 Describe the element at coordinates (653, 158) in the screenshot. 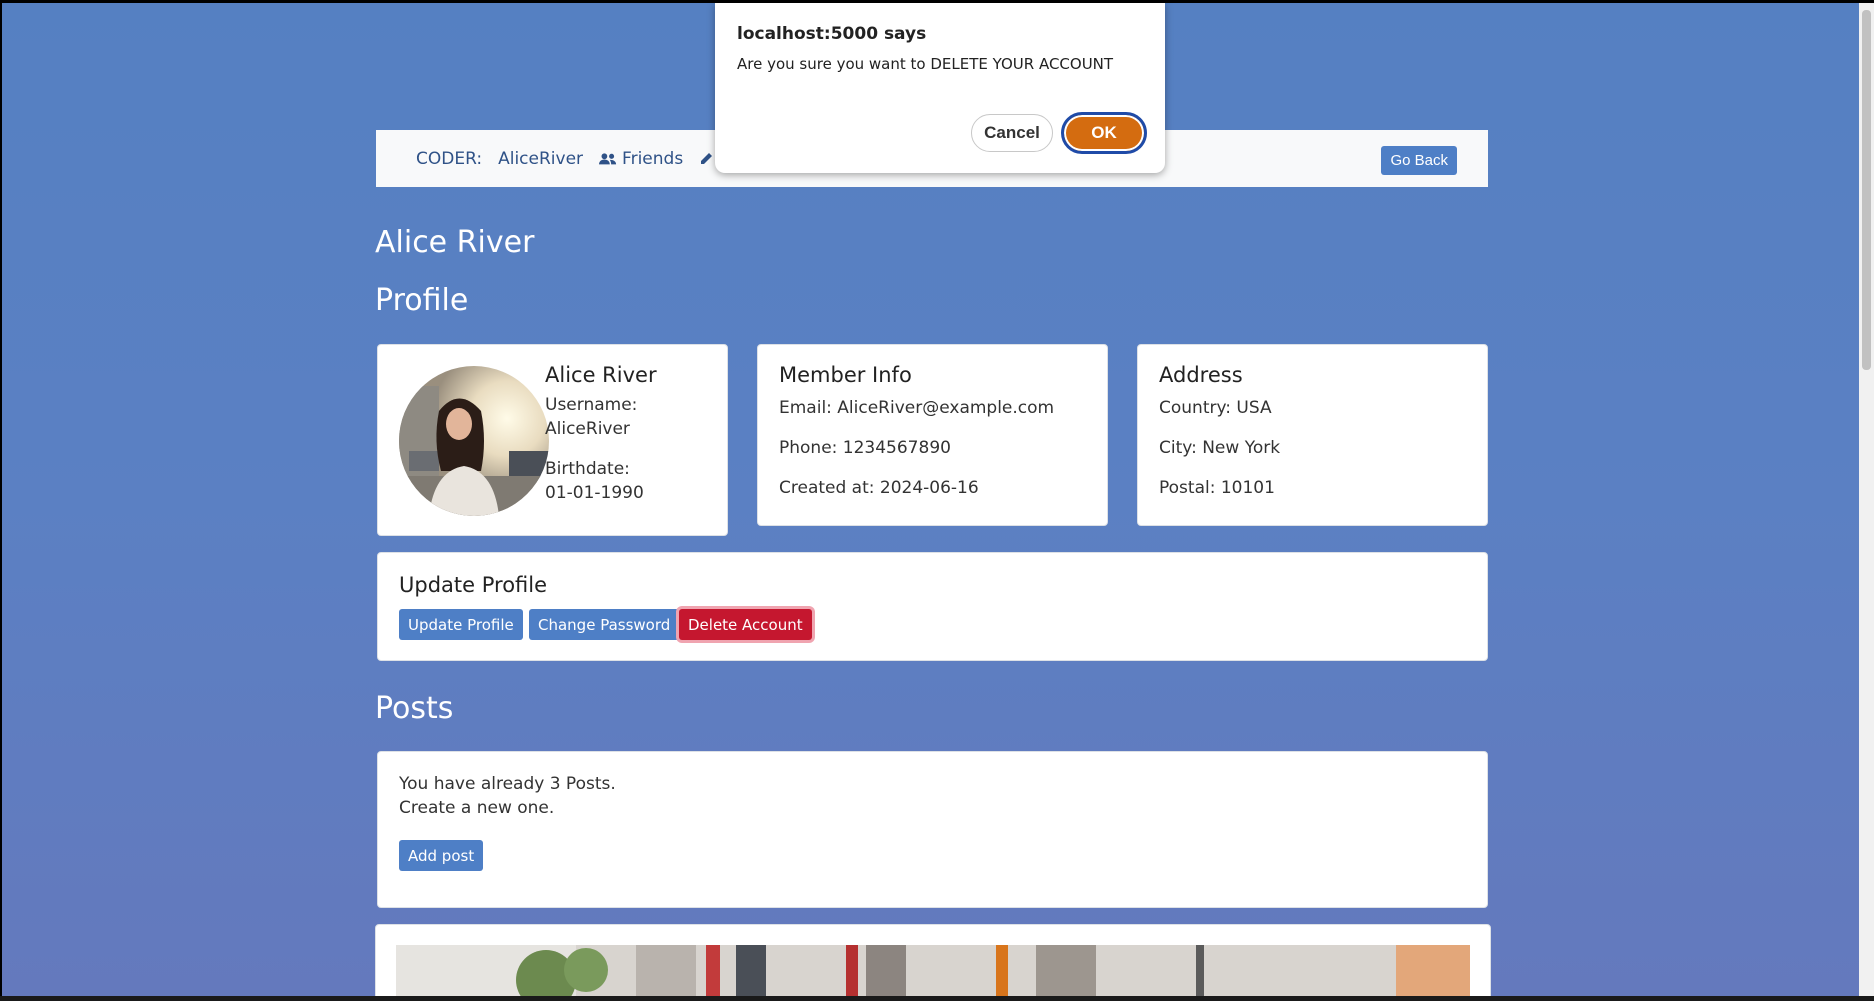

I see `nav-friends-label: Friends` at that location.